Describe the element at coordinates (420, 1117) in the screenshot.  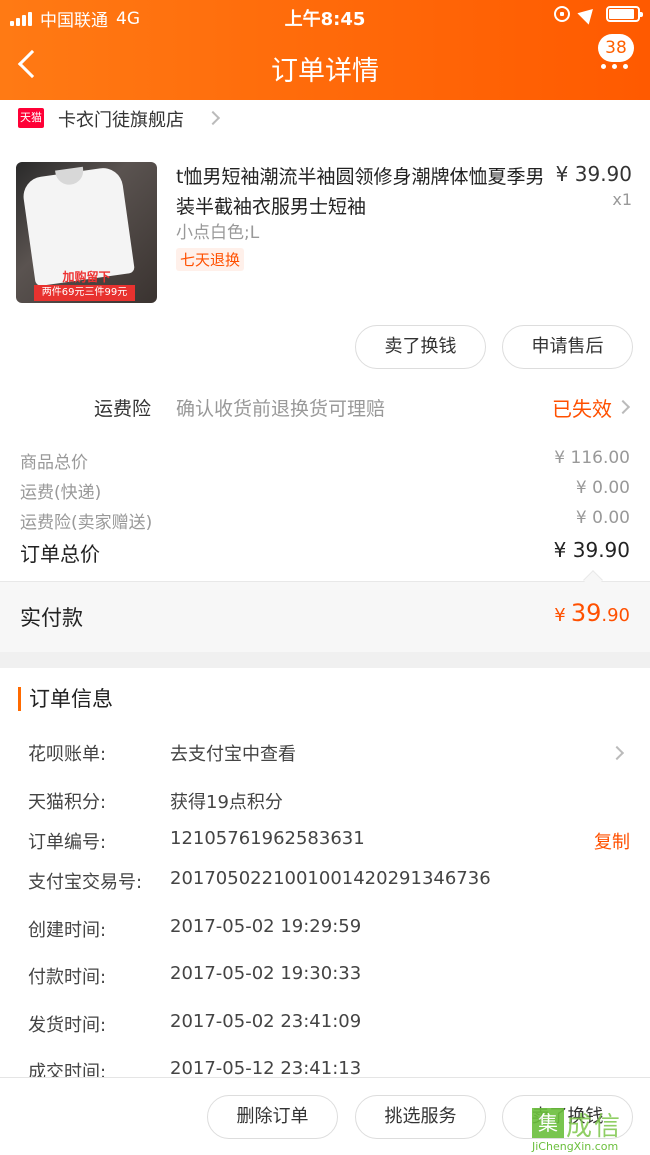
I see `pick-service-button: 挑选服务` at that location.